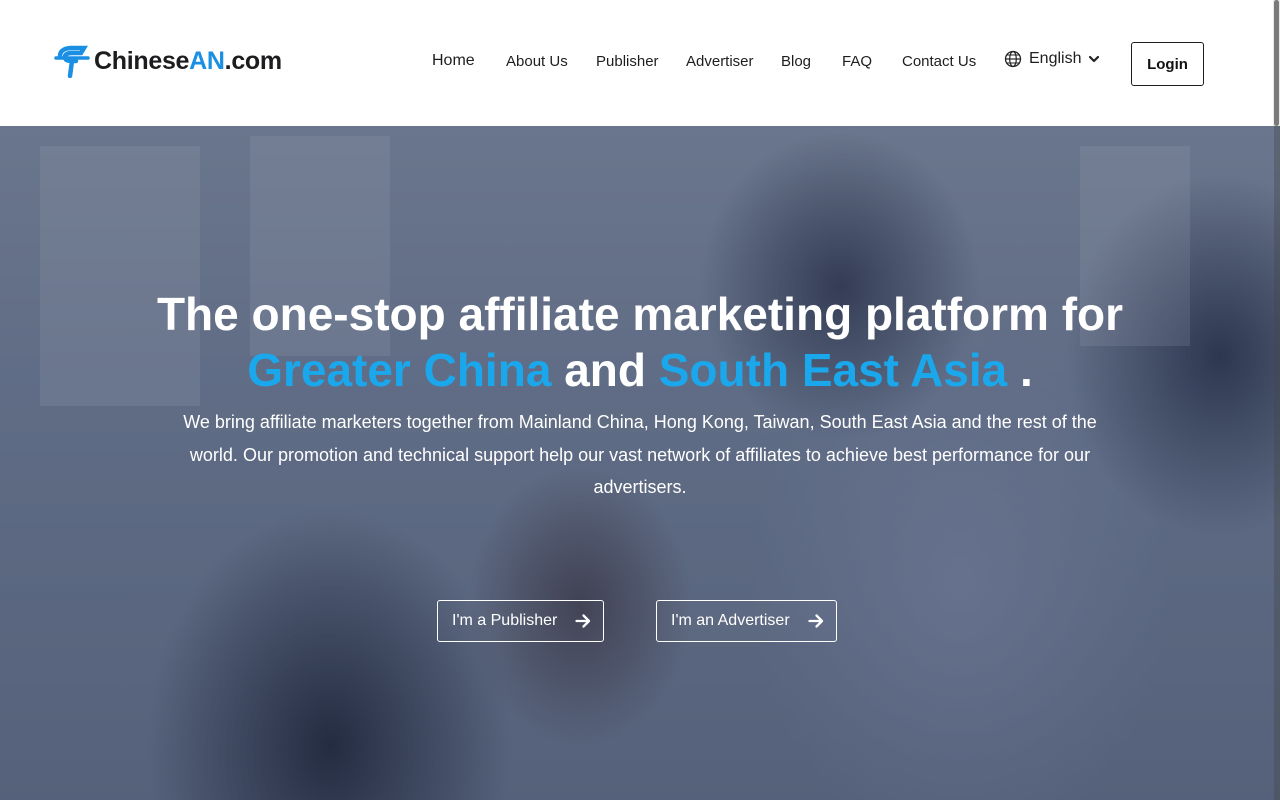  I want to click on language-selector: English, so click(1052, 59).